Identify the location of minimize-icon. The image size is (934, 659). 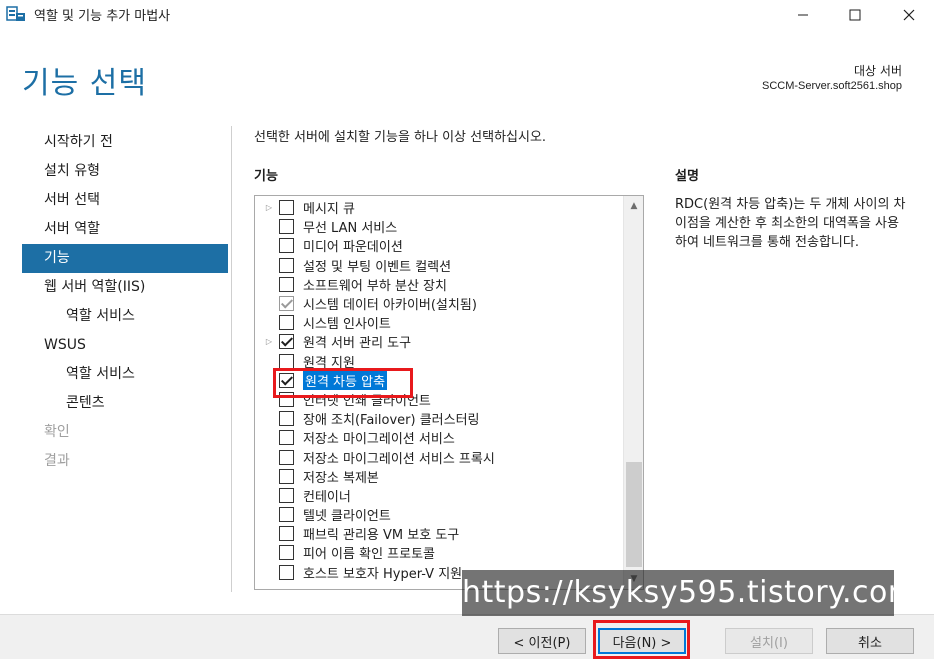
(803, 15).